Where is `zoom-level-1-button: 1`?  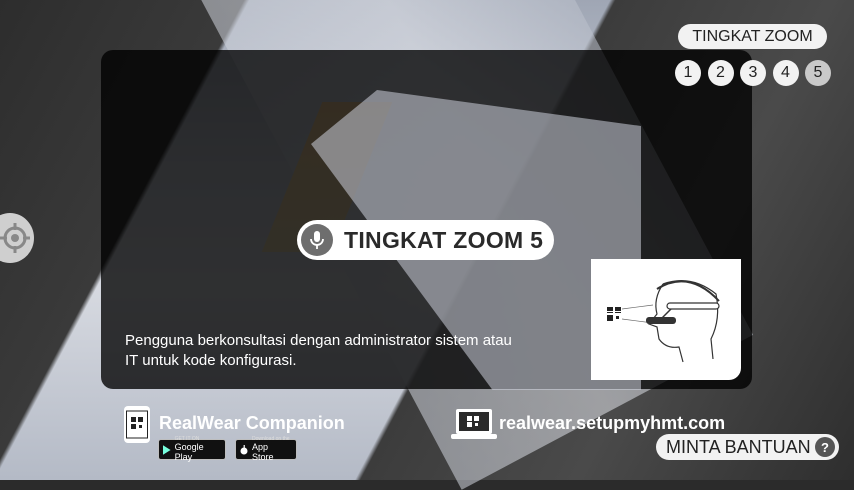 zoom-level-1-button: 1 is located at coordinates (688, 73).